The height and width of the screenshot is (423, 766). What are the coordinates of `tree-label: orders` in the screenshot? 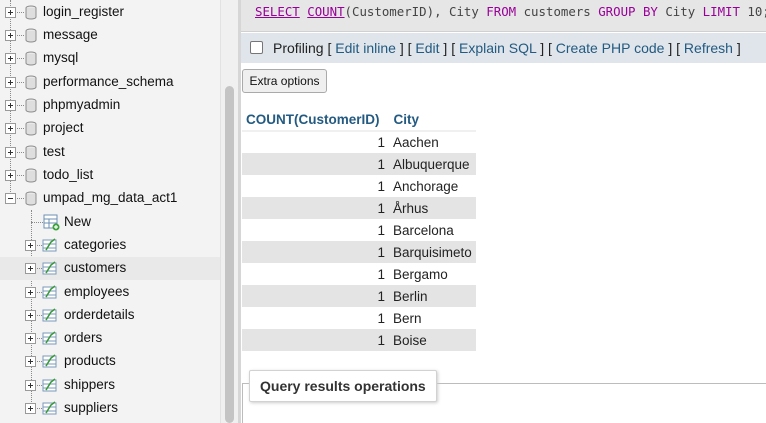 It's located at (83, 337).